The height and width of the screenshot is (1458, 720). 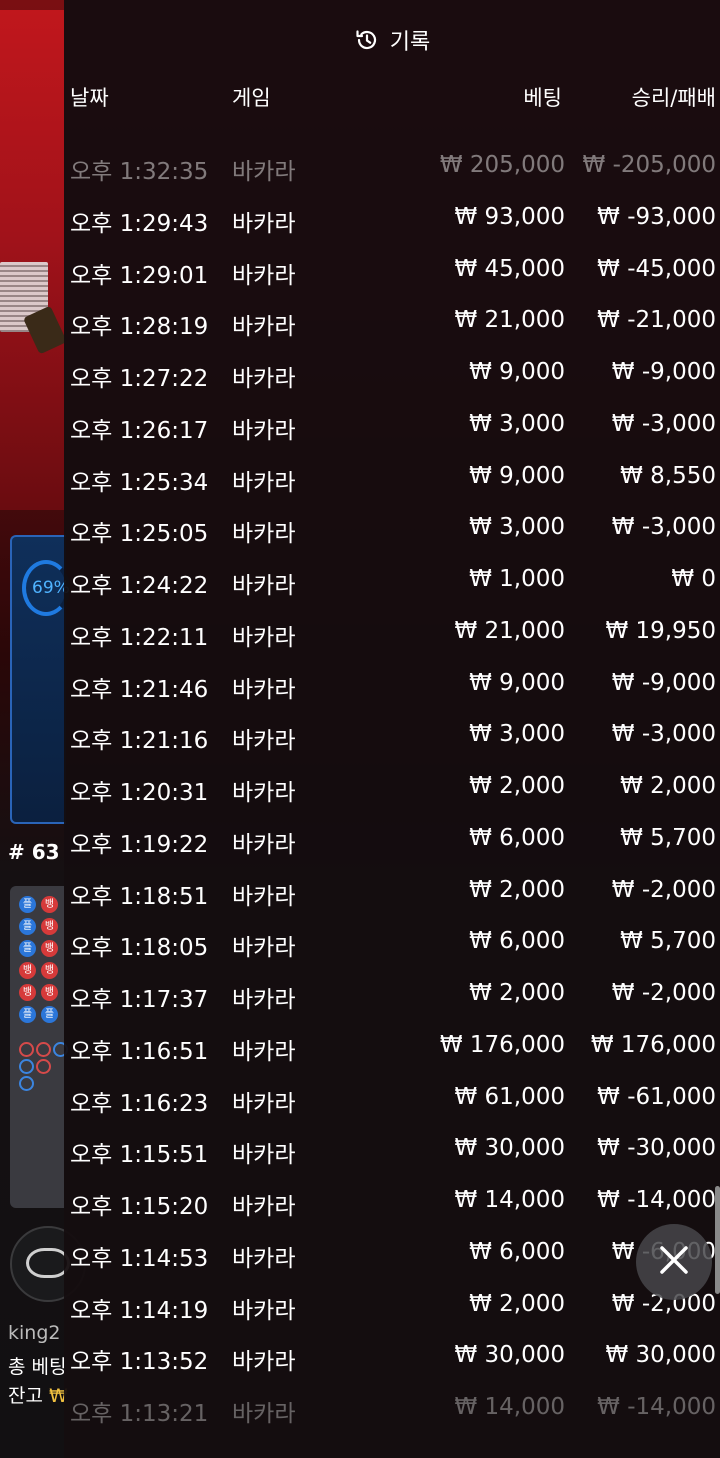 I want to click on row-result: ₩ -2,000, so click(x=663, y=993).